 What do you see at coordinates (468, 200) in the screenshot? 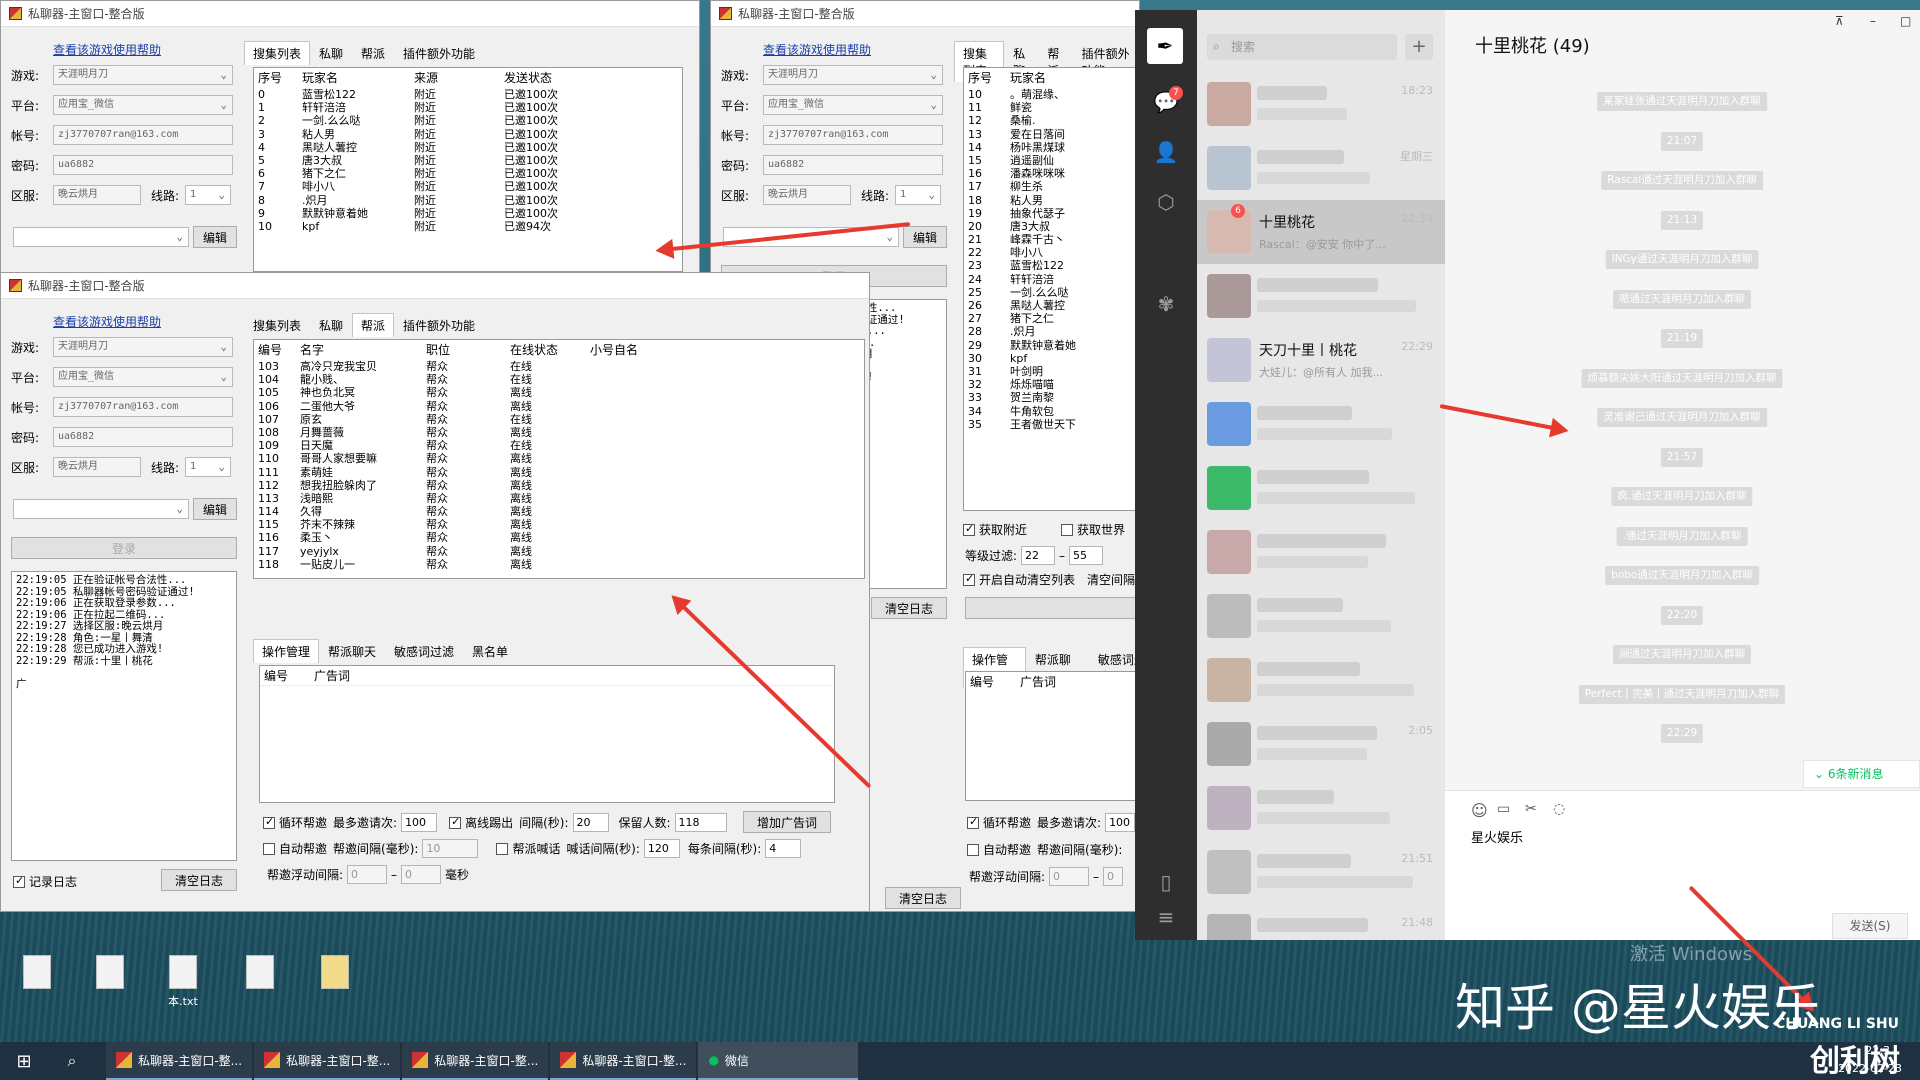
I see `table-row: 8 .炽月 附近 已邀100次` at bounding box center [468, 200].